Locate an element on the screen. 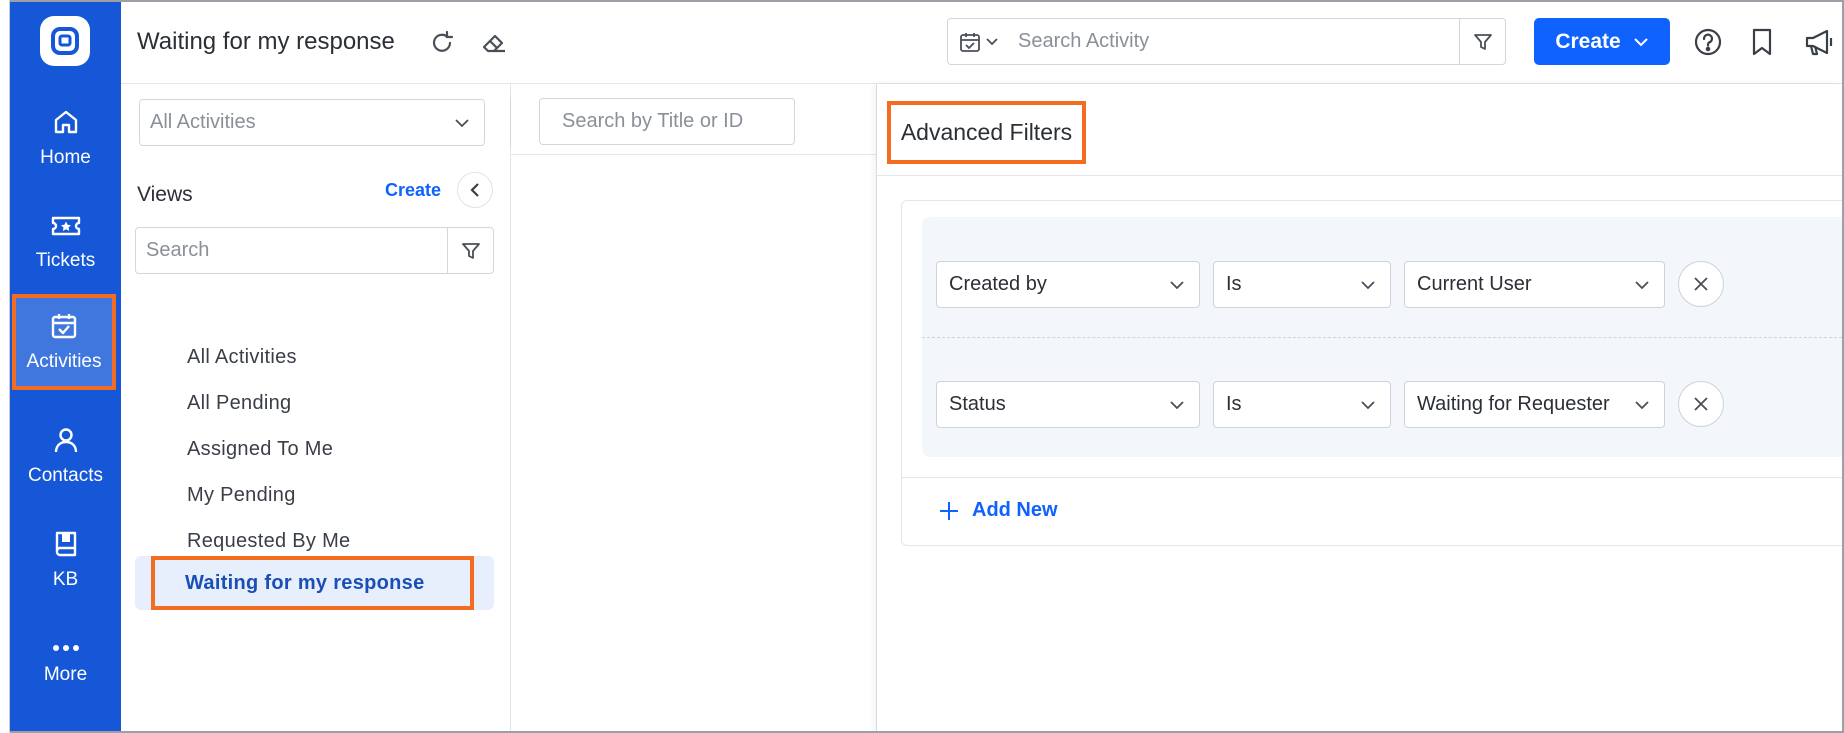  filter-row-1-field-select: Created by is located at coordinates (1068, 284).